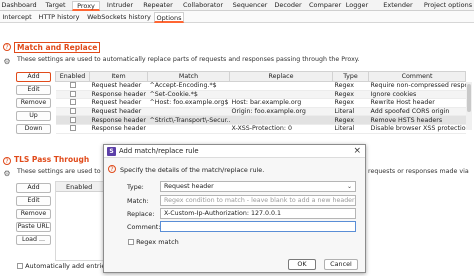 Image resolution: width=474 pixels, height=276 pixels. What do you see at coordinates (33, 116) in the screenshot?
I see `move-up-button: Up` at bounding box center [33, 116].